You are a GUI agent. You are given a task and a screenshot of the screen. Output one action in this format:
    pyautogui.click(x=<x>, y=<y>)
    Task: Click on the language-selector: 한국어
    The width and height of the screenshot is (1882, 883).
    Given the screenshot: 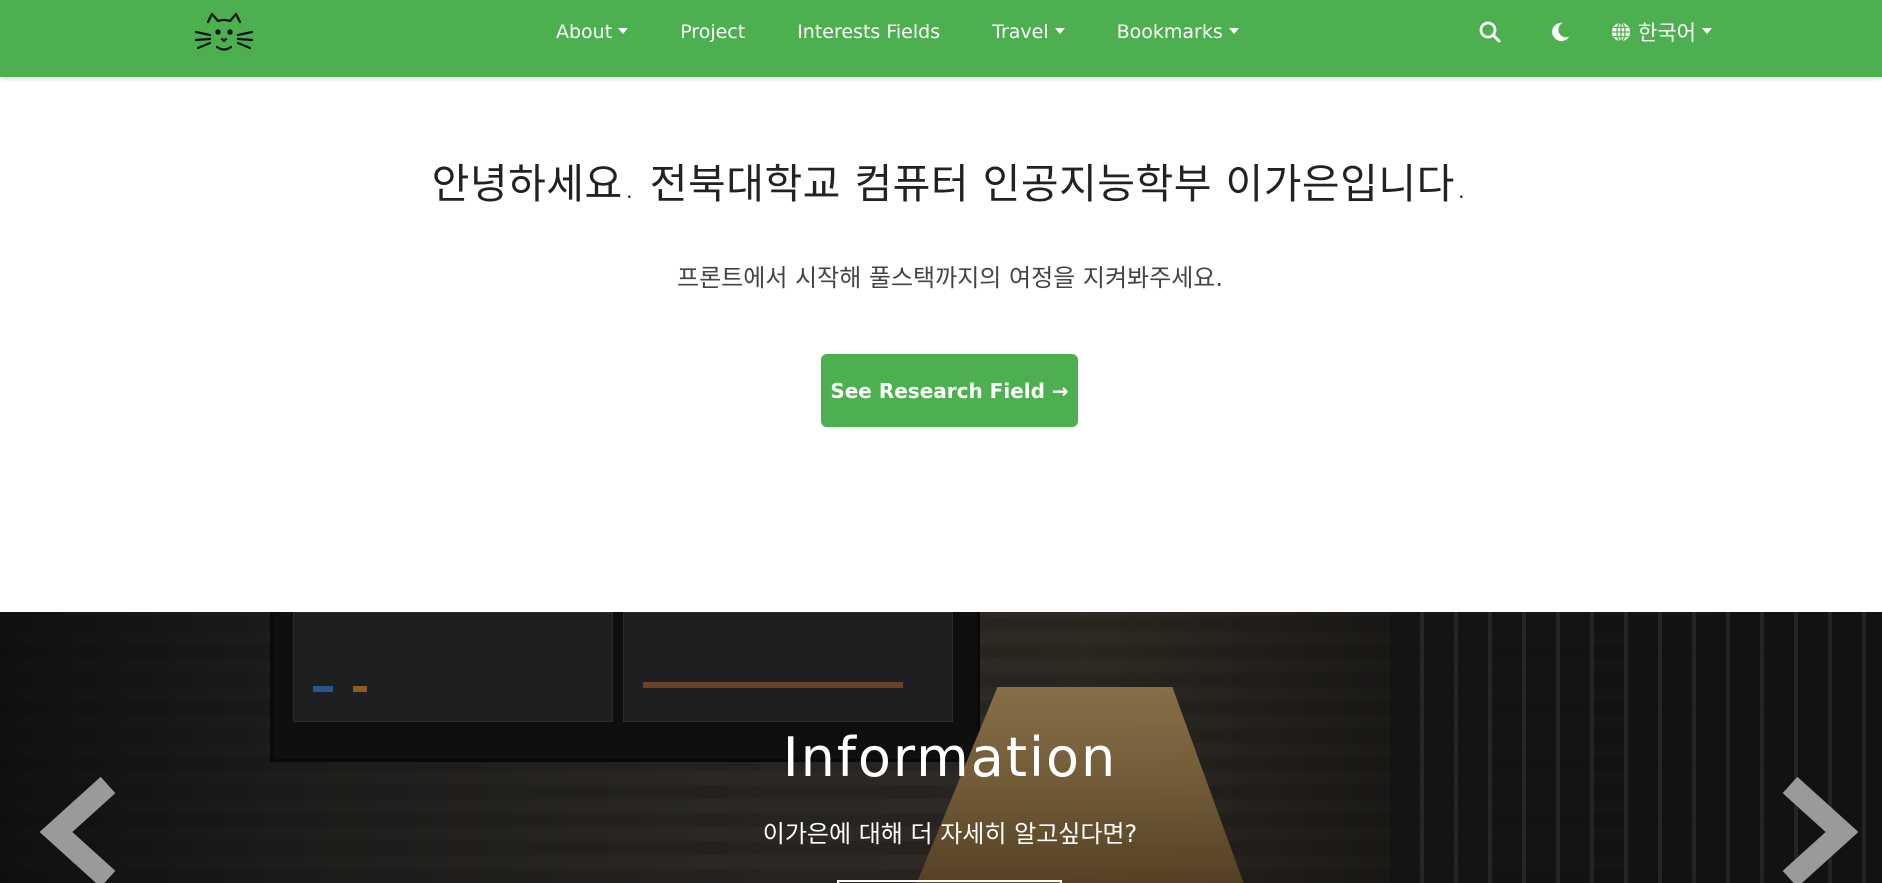 What is the action you would take?
    pyautogui.click(x=1661, y=32)
    